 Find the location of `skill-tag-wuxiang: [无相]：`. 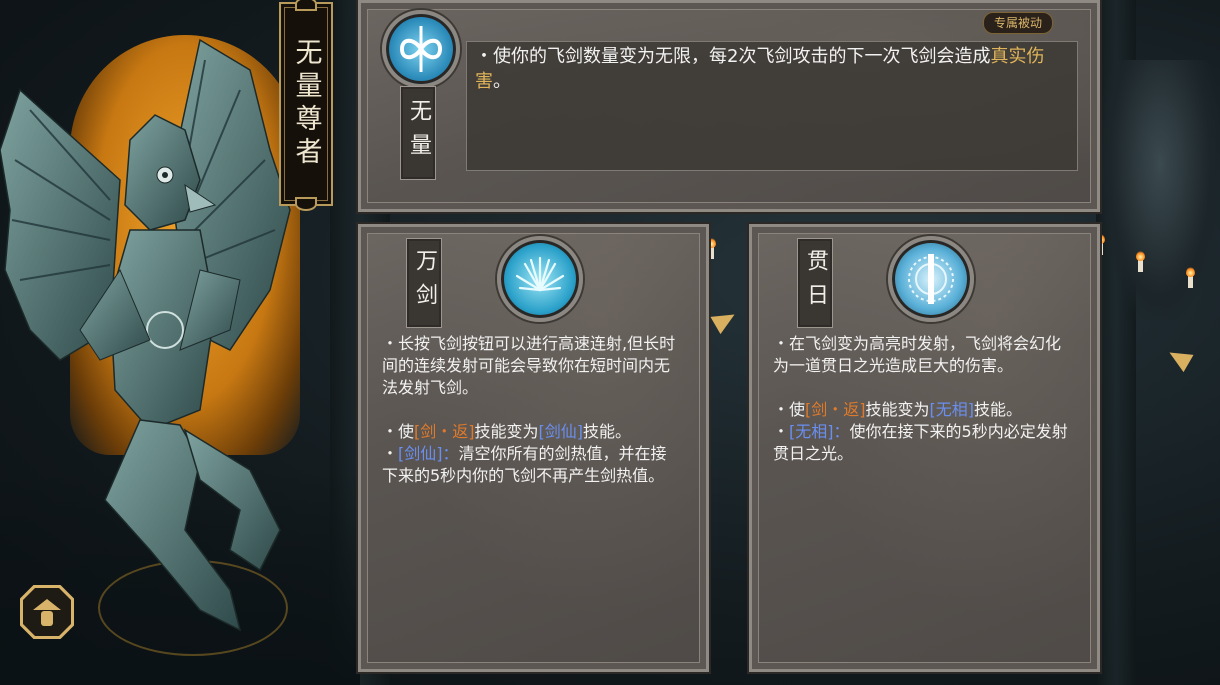

skill-tag-wuxiang: [无相]： is located at coordinates (819, 431).